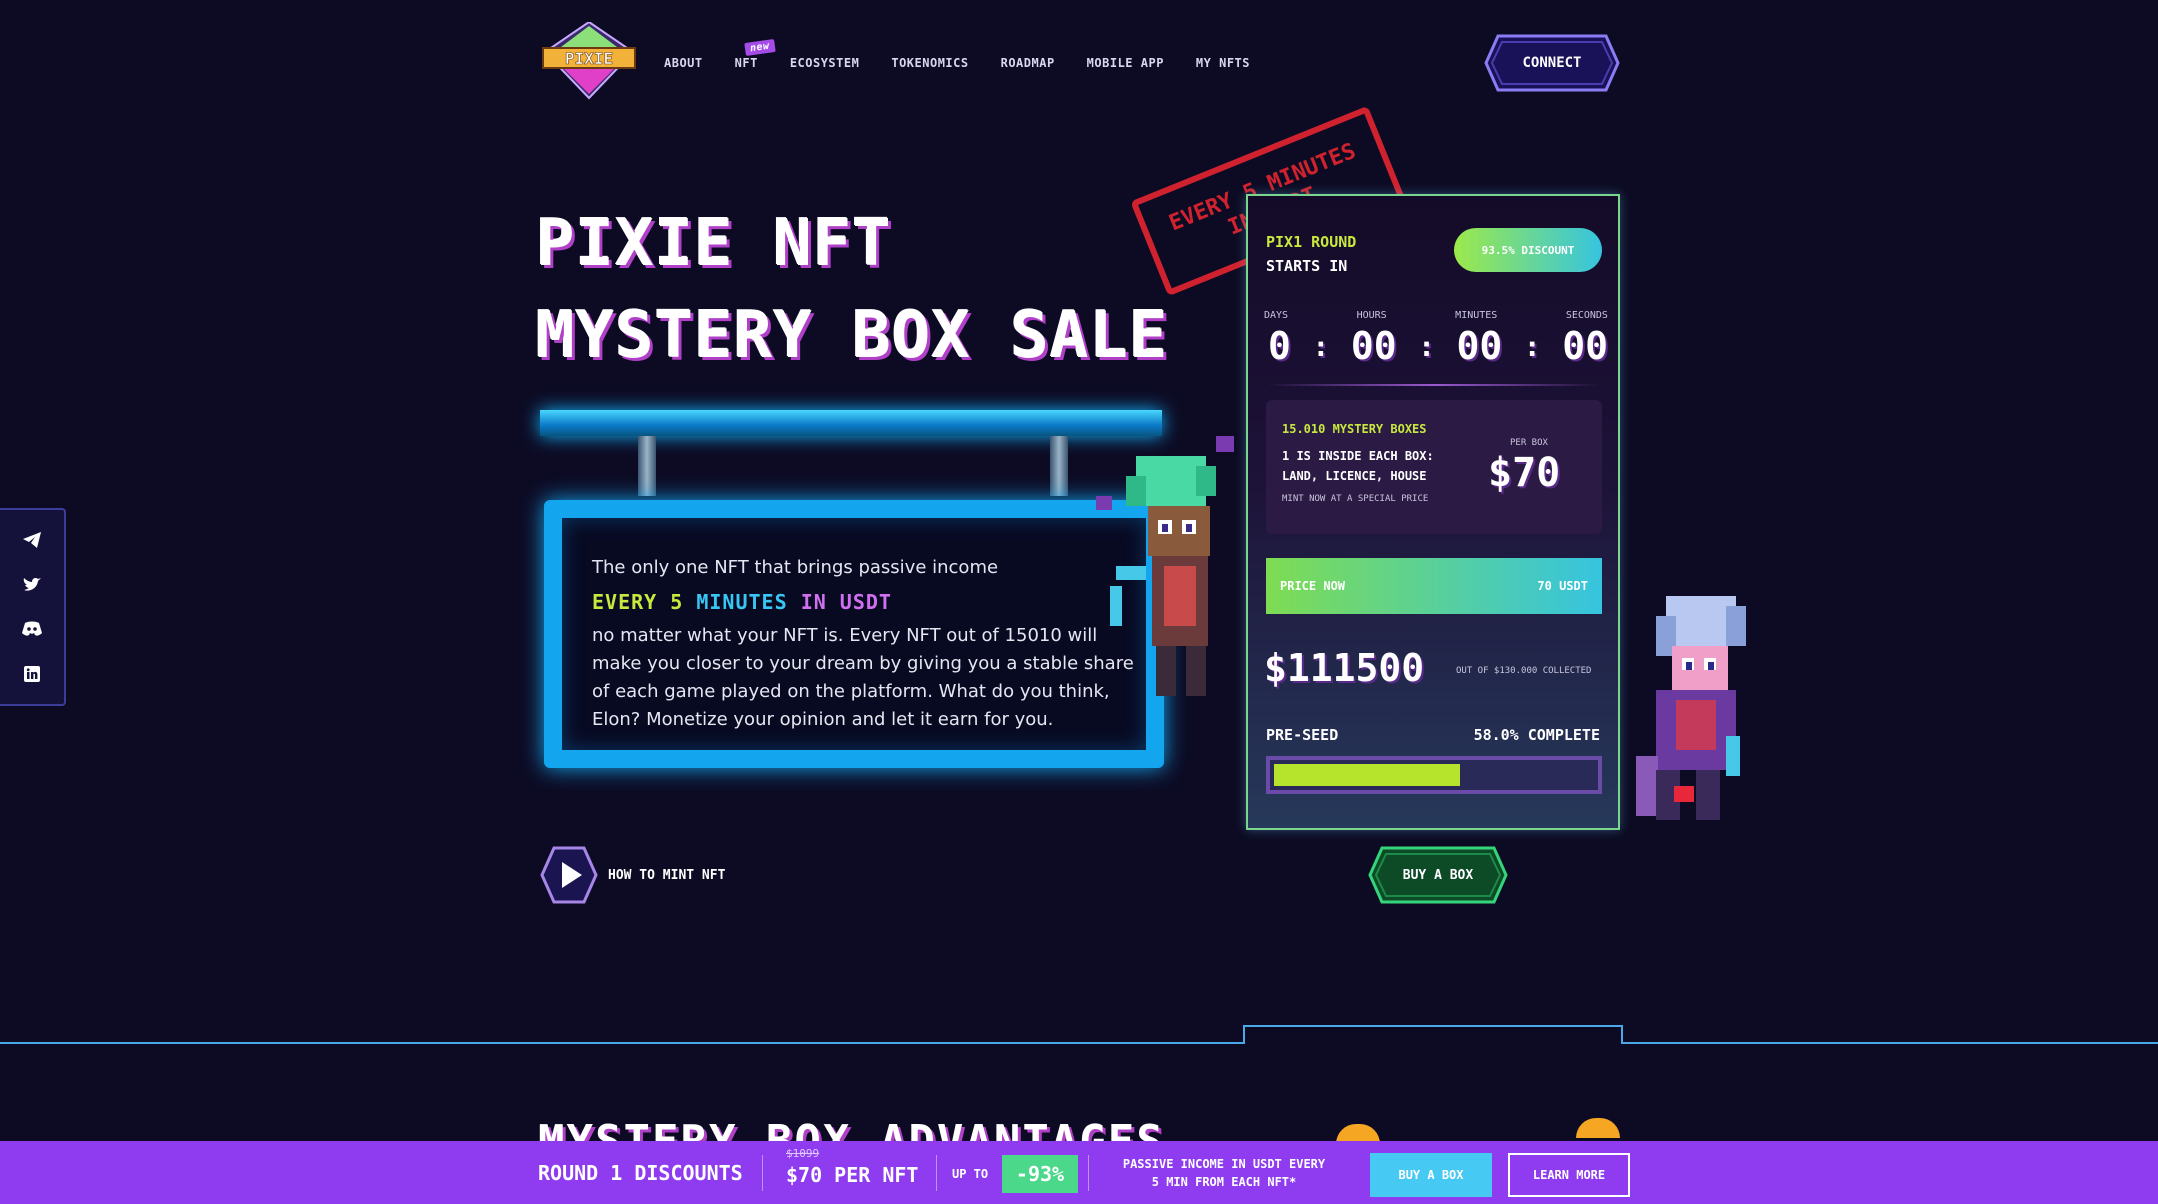 The width and height of the screenshot is (2158, 1204). What do you see at coordinates (1059, 466) in the screenshot?
I see `sign-hanger-right` at bounding box center [1059, 466].